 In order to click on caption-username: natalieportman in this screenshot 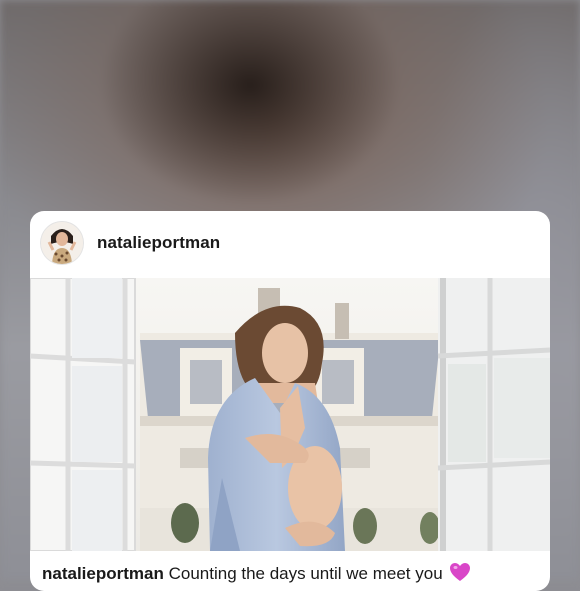, I will do `click(103, 573)`.